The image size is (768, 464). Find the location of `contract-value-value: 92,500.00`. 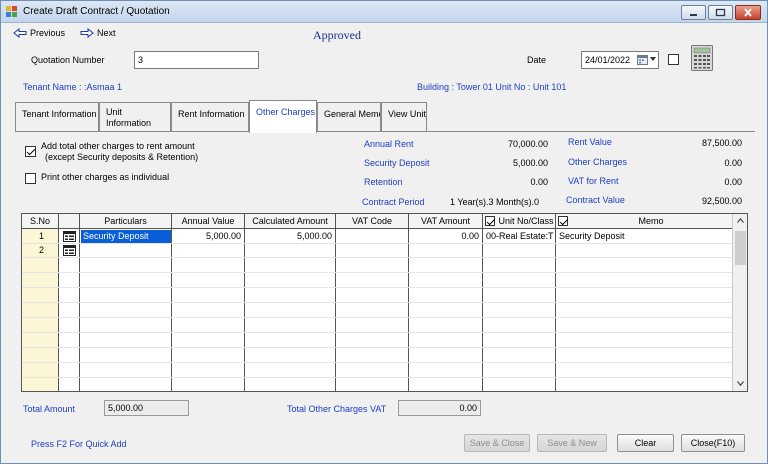

contract-value-value: 92,500.00 is located at coordinates (721, 201).